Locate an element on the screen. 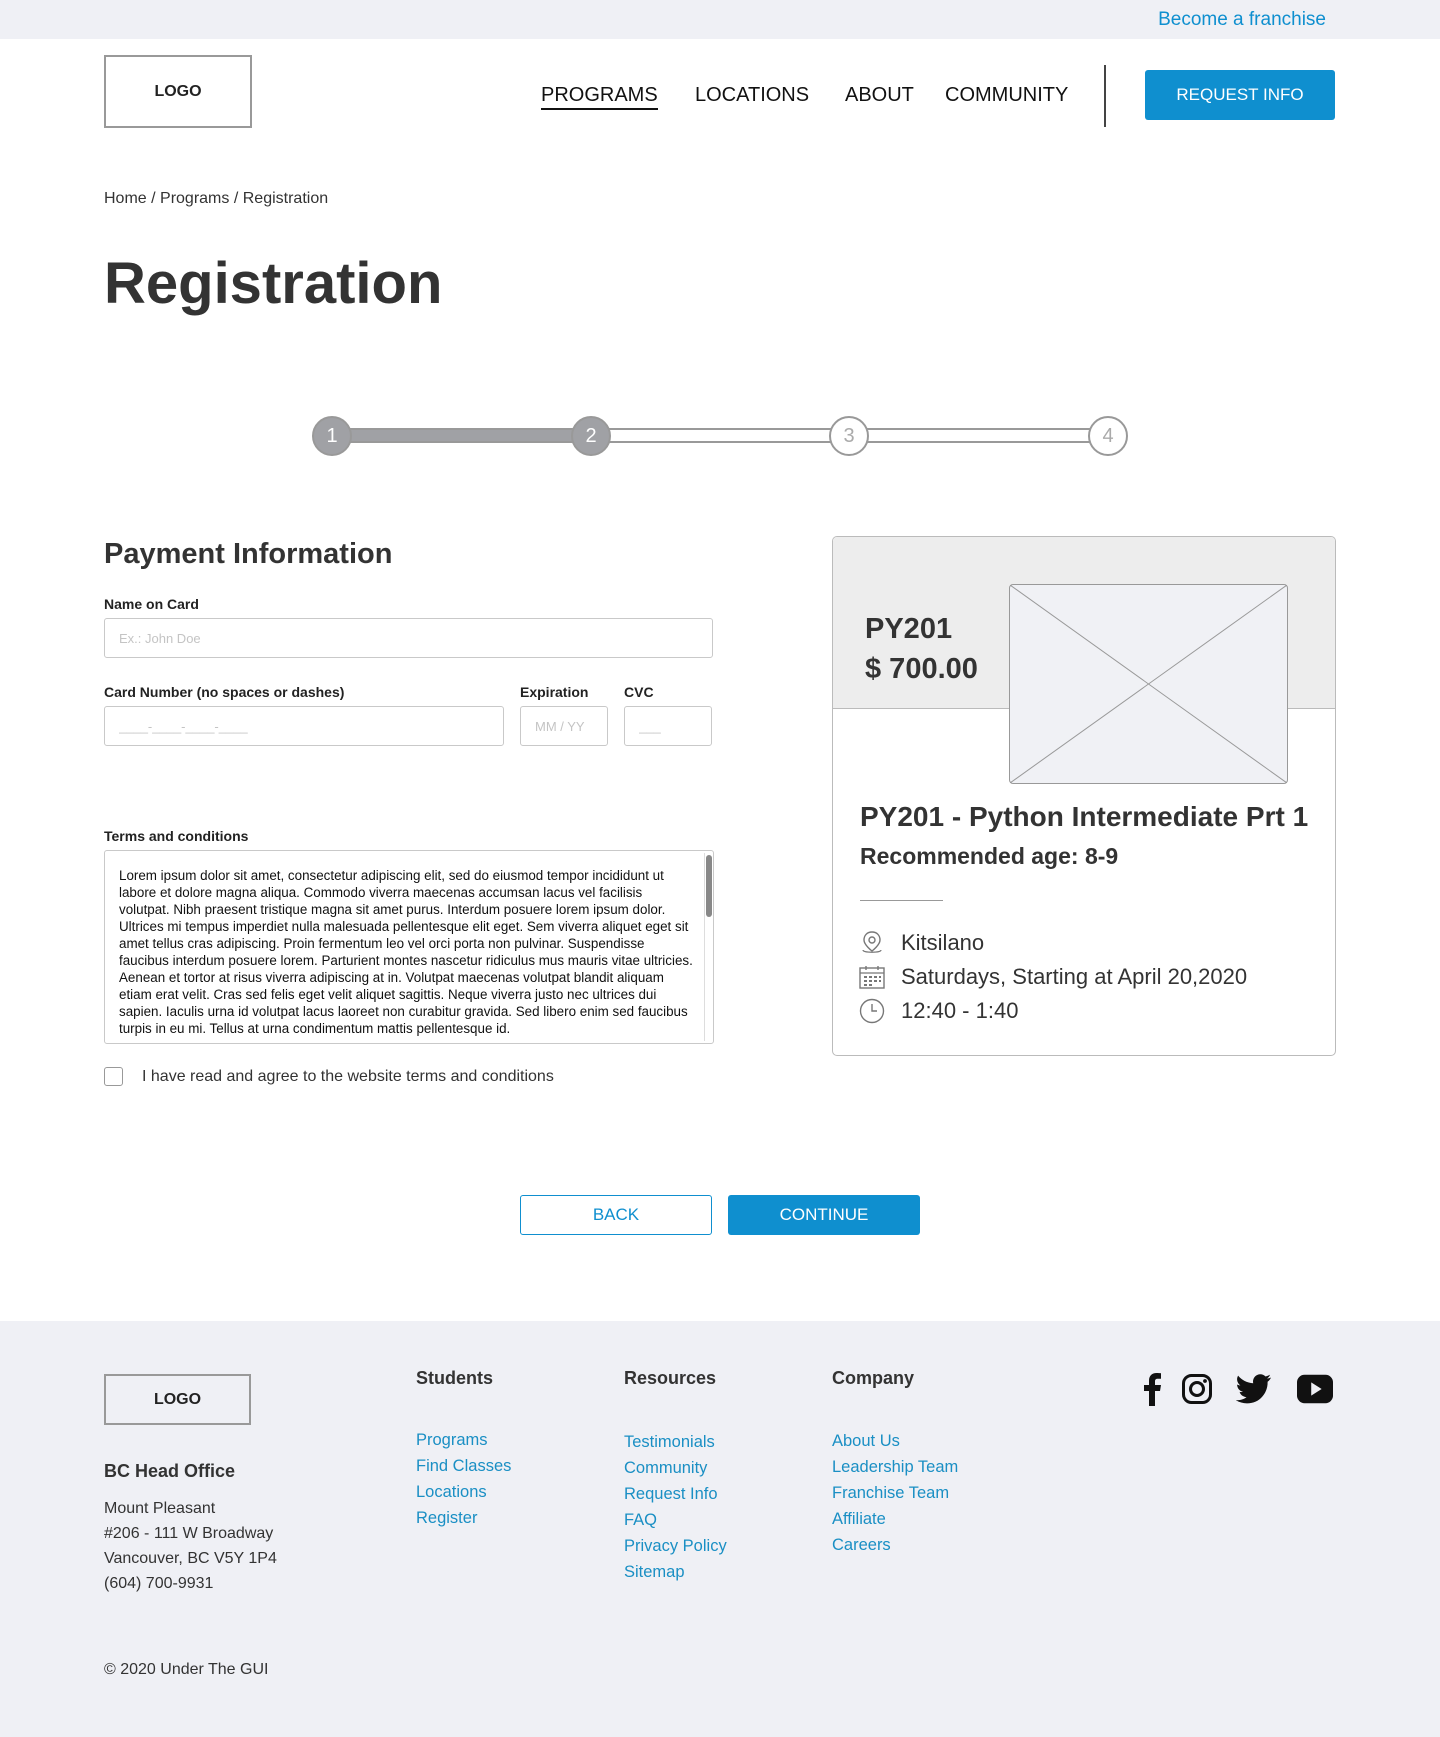  expiration-label: Expiration is located at coordinates (554, 692).